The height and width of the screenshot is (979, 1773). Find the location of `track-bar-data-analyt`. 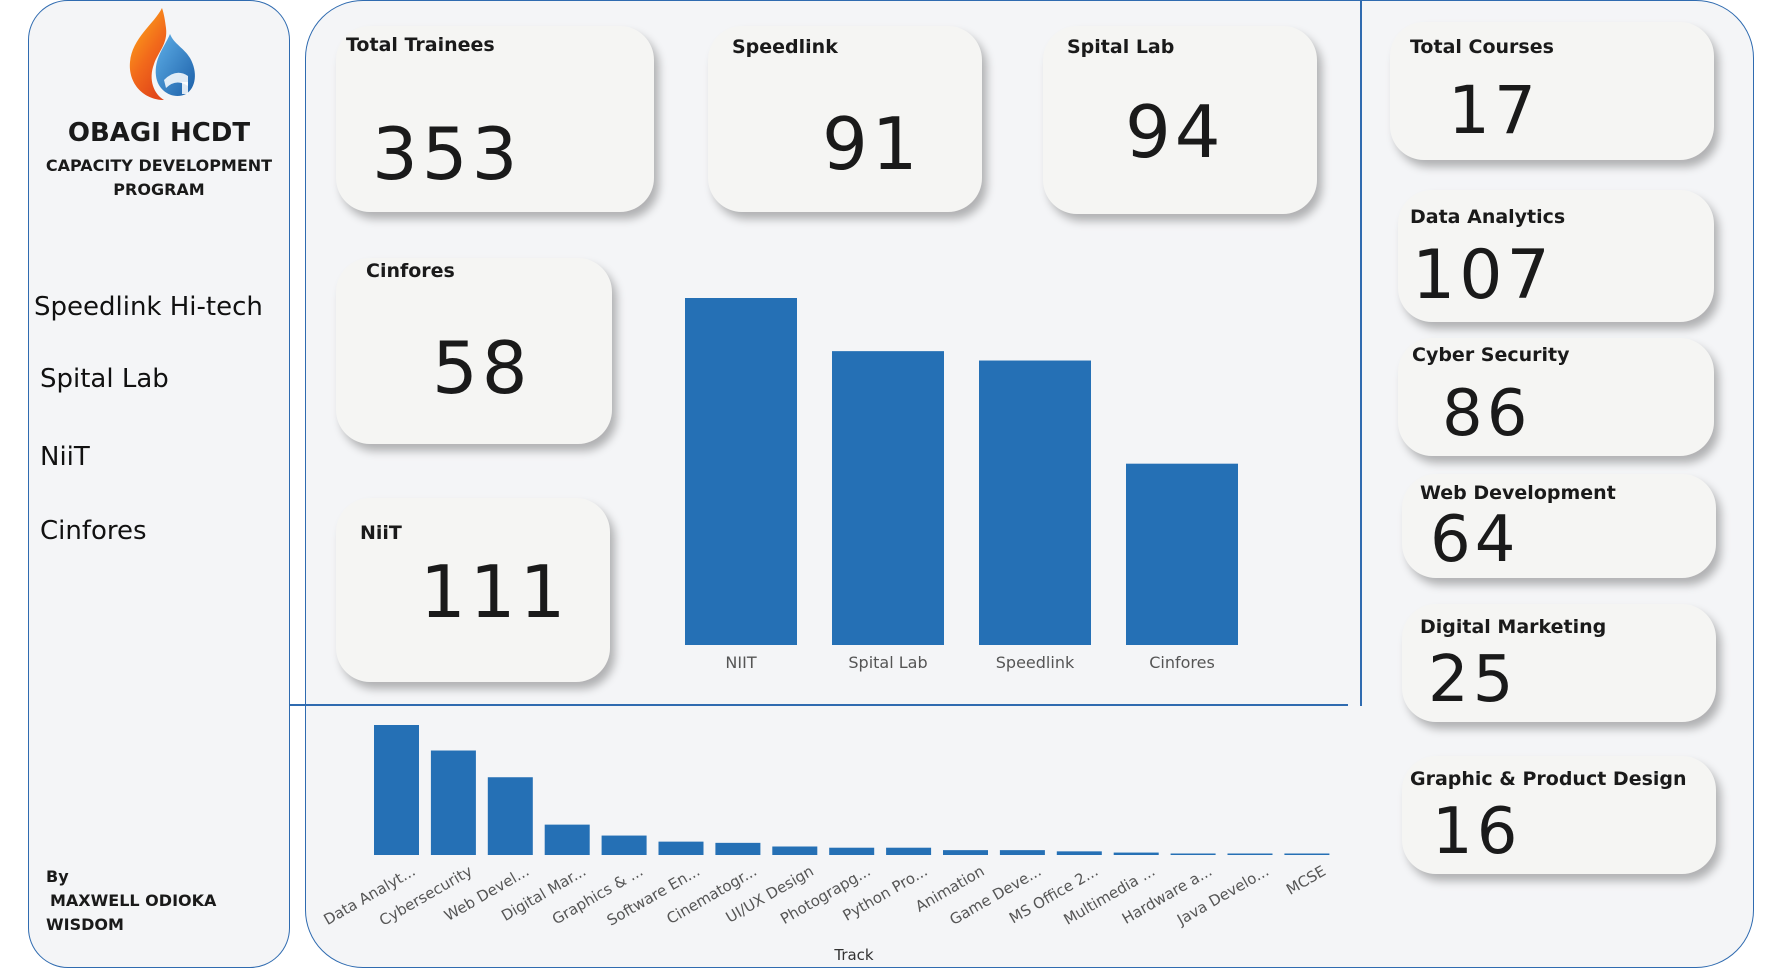

track-bar-data-analyt is located at coordinates (396, 790).